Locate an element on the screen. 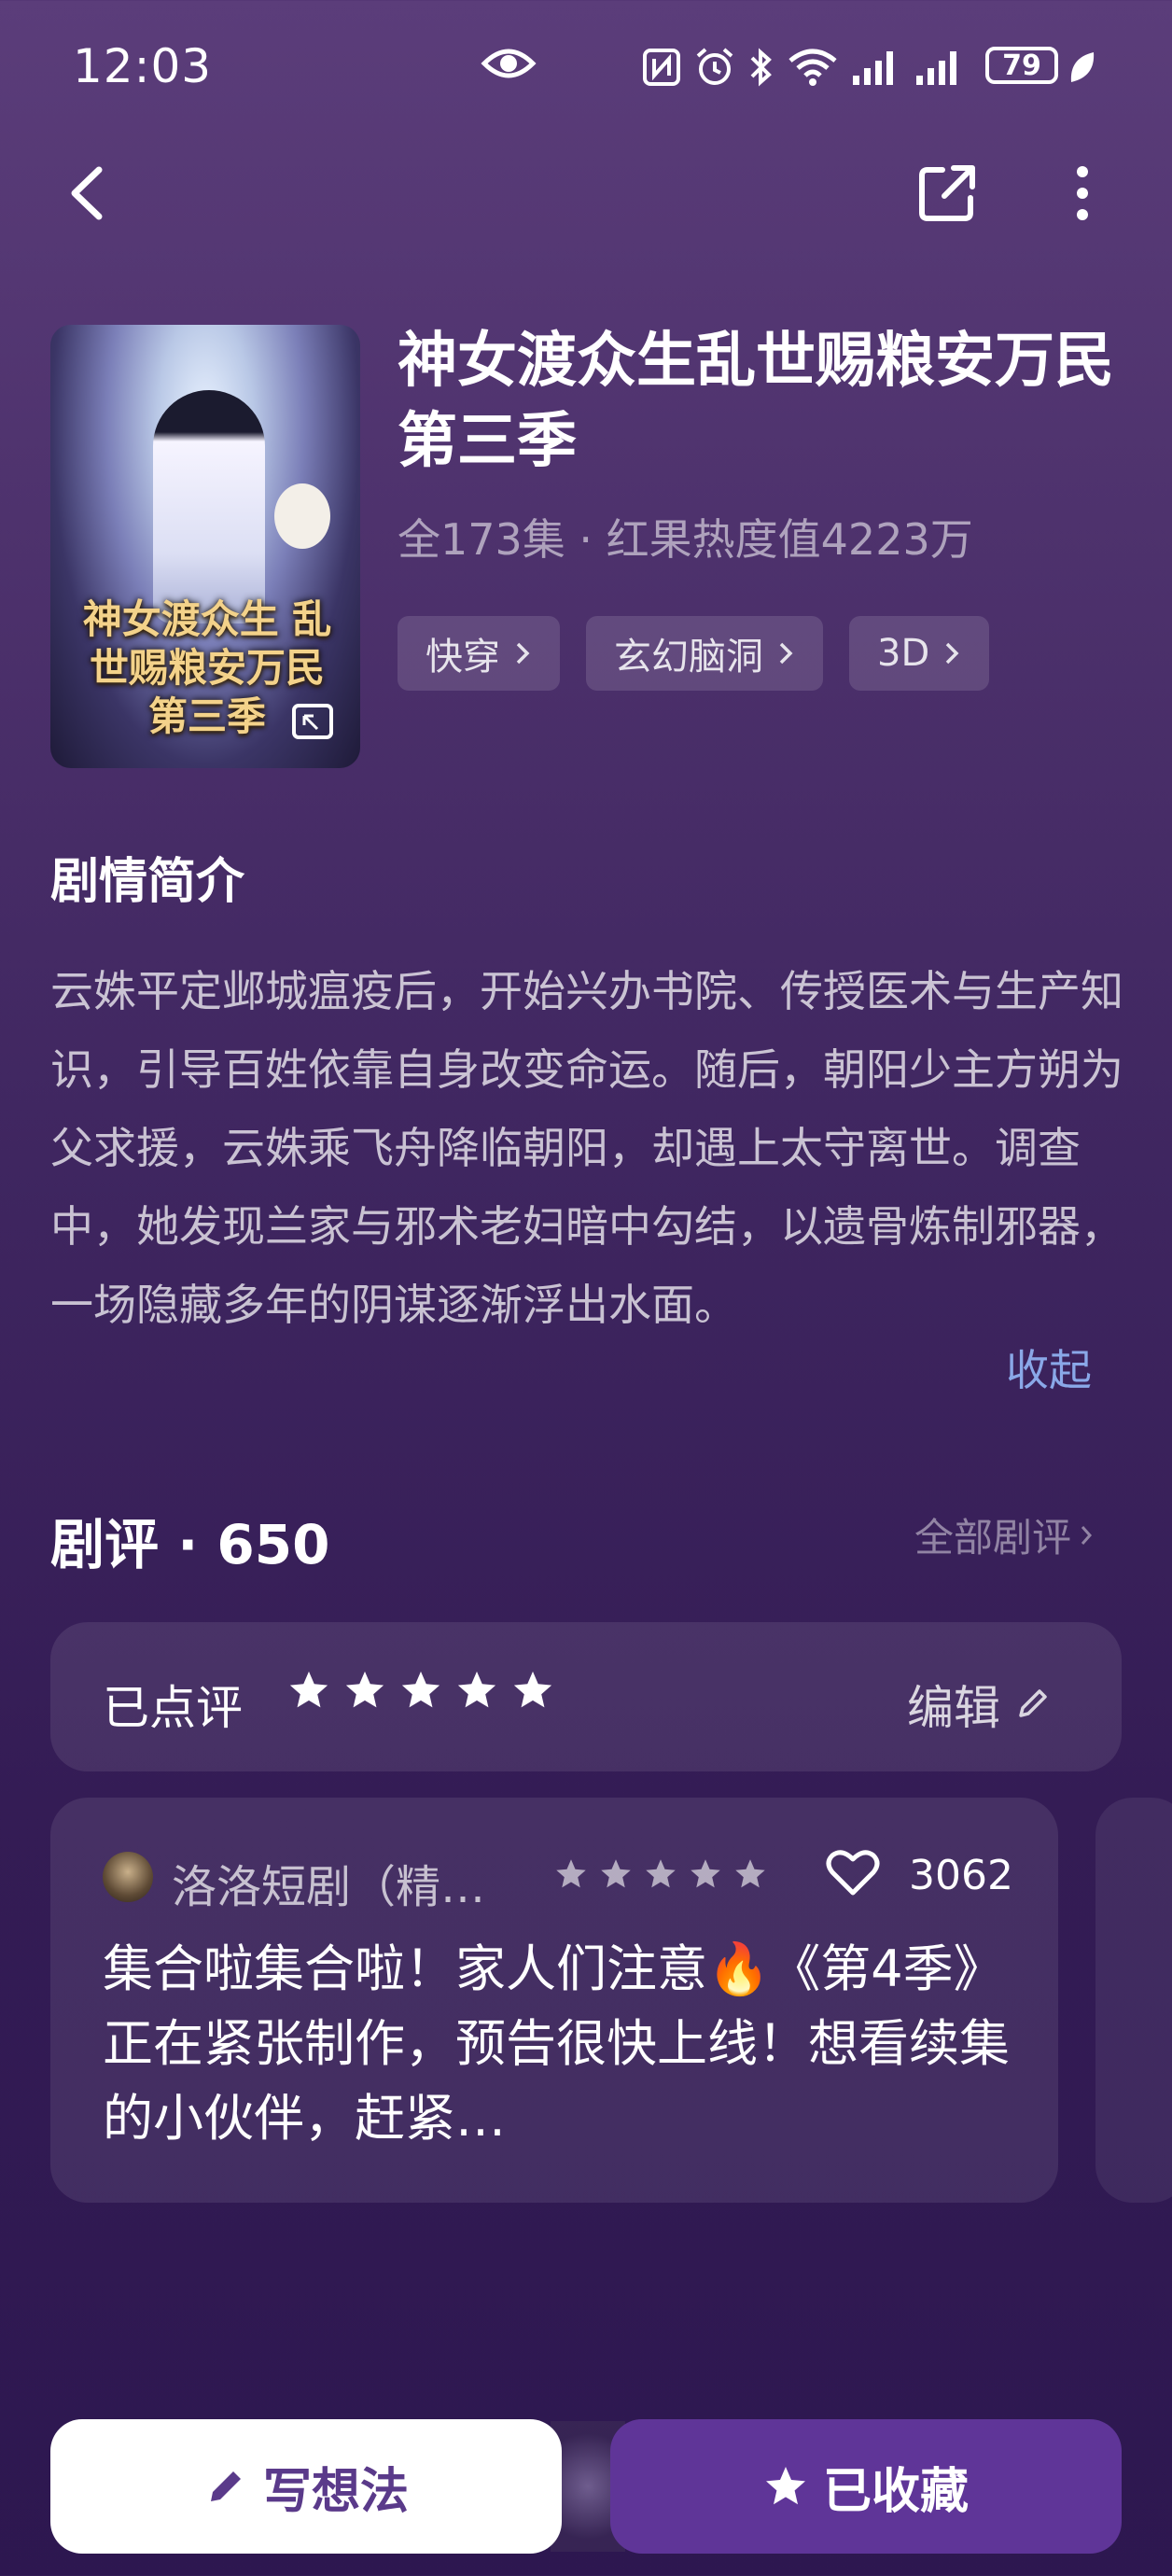 The image size is (1172, 2576). tag-label: 玄幻脑洞 is located at coordinates (688, 657).